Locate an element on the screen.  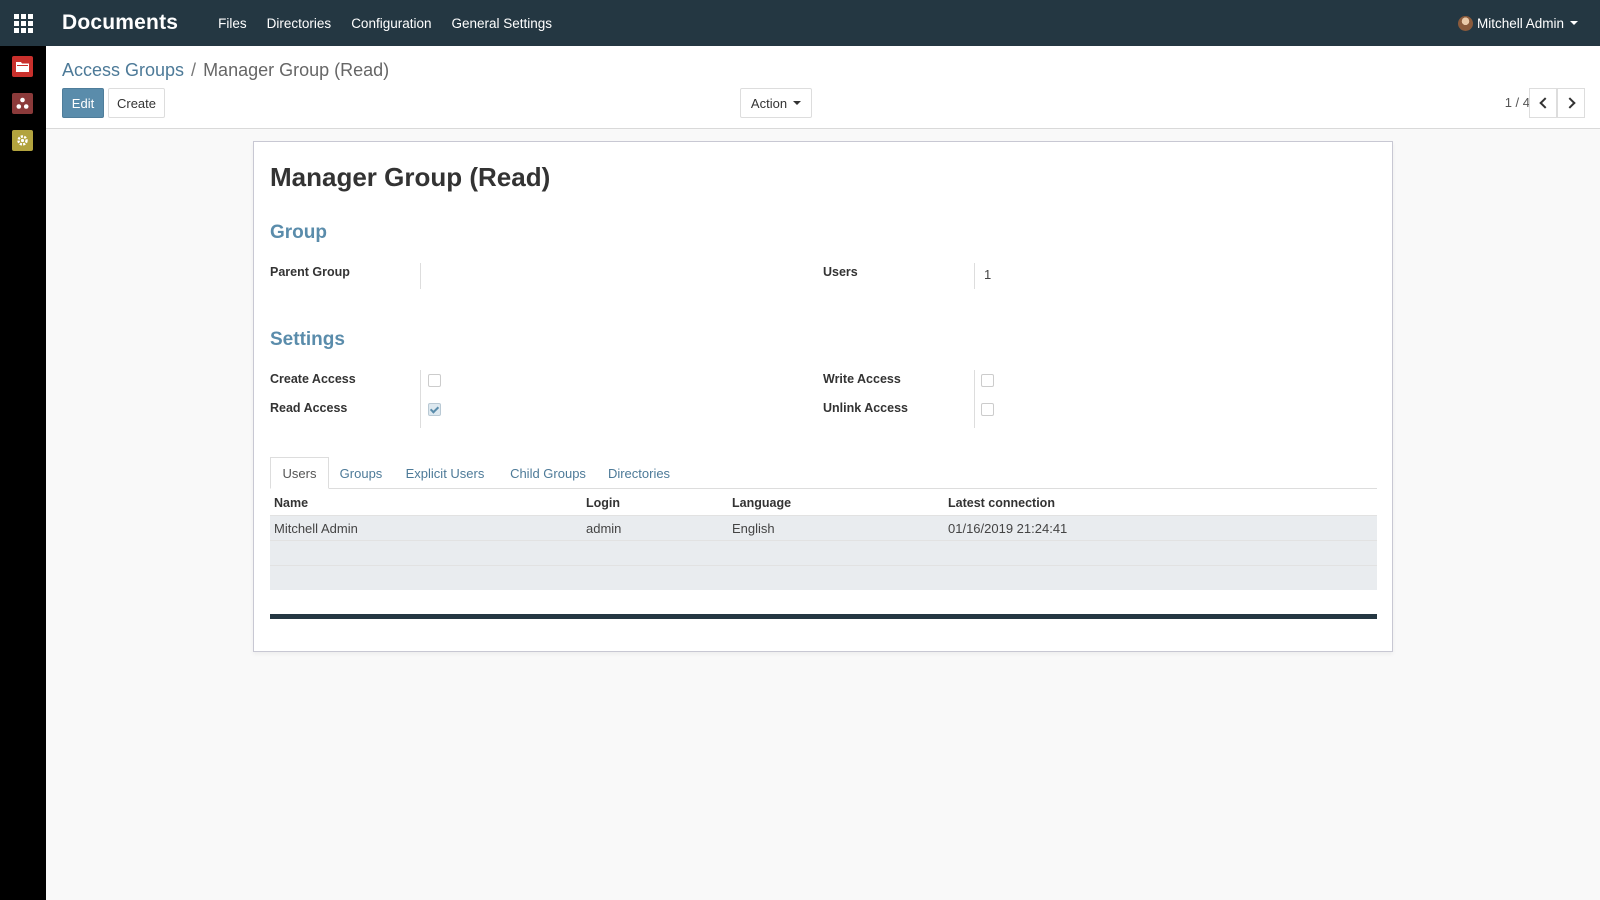
chevron-left-icon is located at coordinates (1544, 103).